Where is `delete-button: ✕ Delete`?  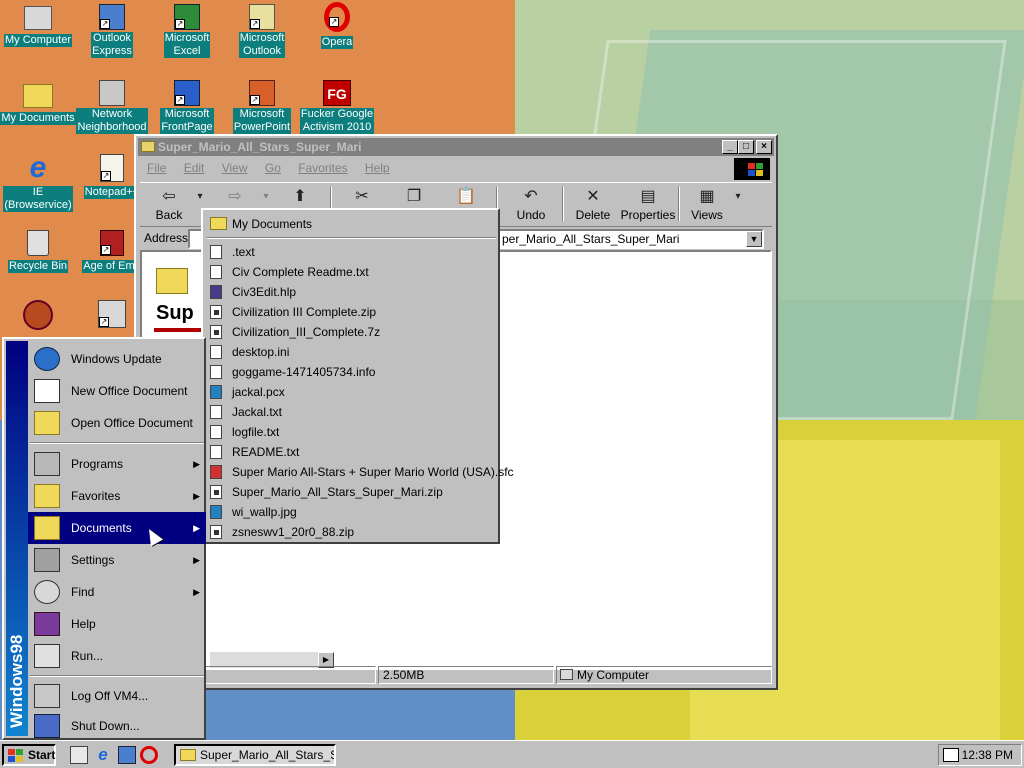 delete-button: ✕ Delete is located at coordinates (593, 205).